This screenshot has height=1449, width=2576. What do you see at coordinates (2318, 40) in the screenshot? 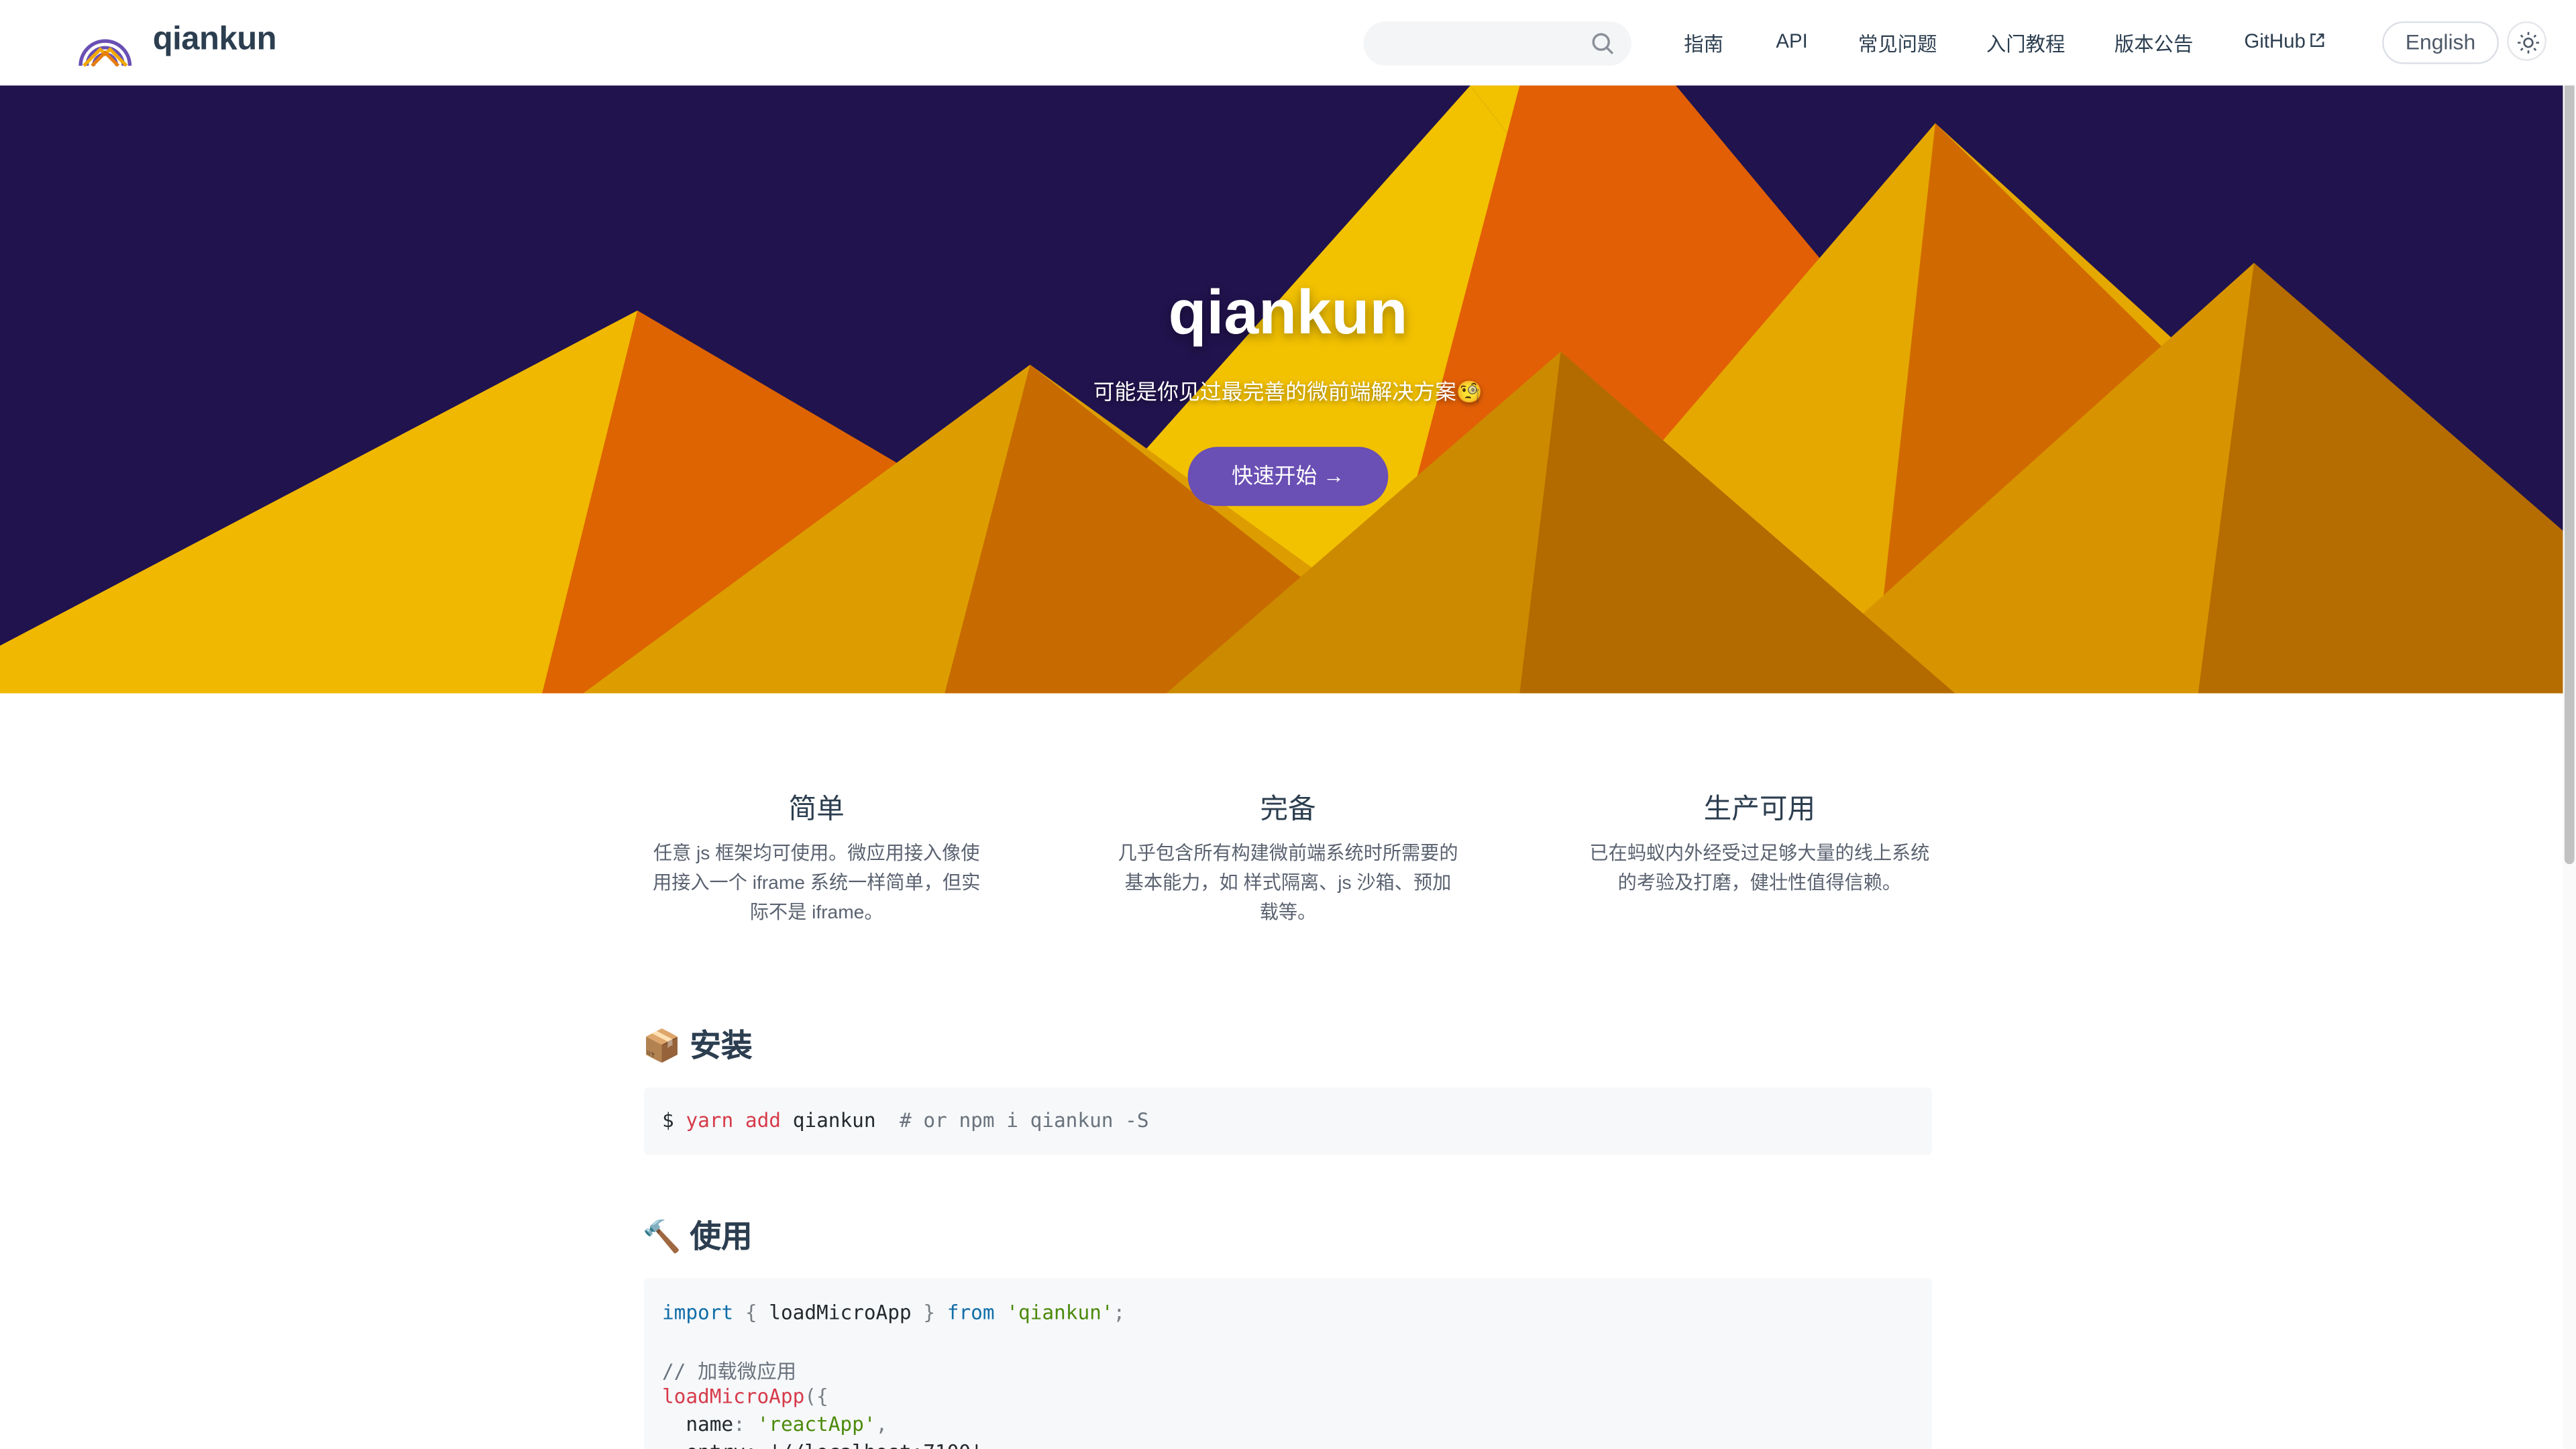
I see `external-link-icon` at bounding box center [2318, 40].